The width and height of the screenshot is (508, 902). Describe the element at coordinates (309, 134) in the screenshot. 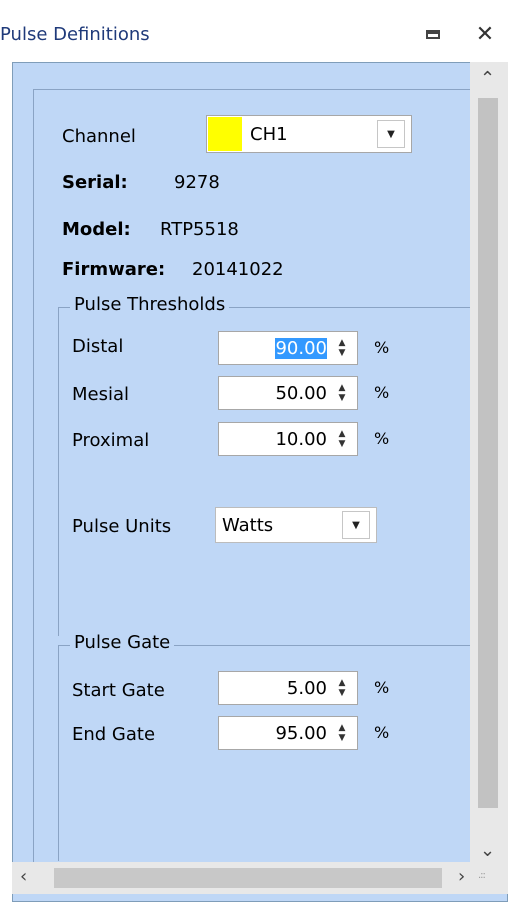

I see `channel-select: CH1 ▼` at that location.